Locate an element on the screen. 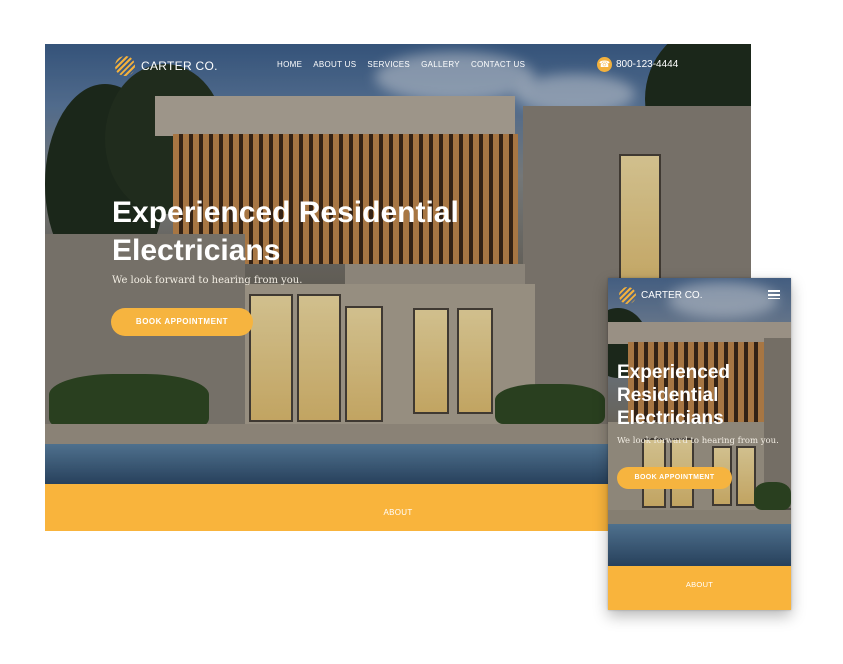 The image size is (843, 664). nav-gallery: GALLERY is located at coordinates (440, 64).